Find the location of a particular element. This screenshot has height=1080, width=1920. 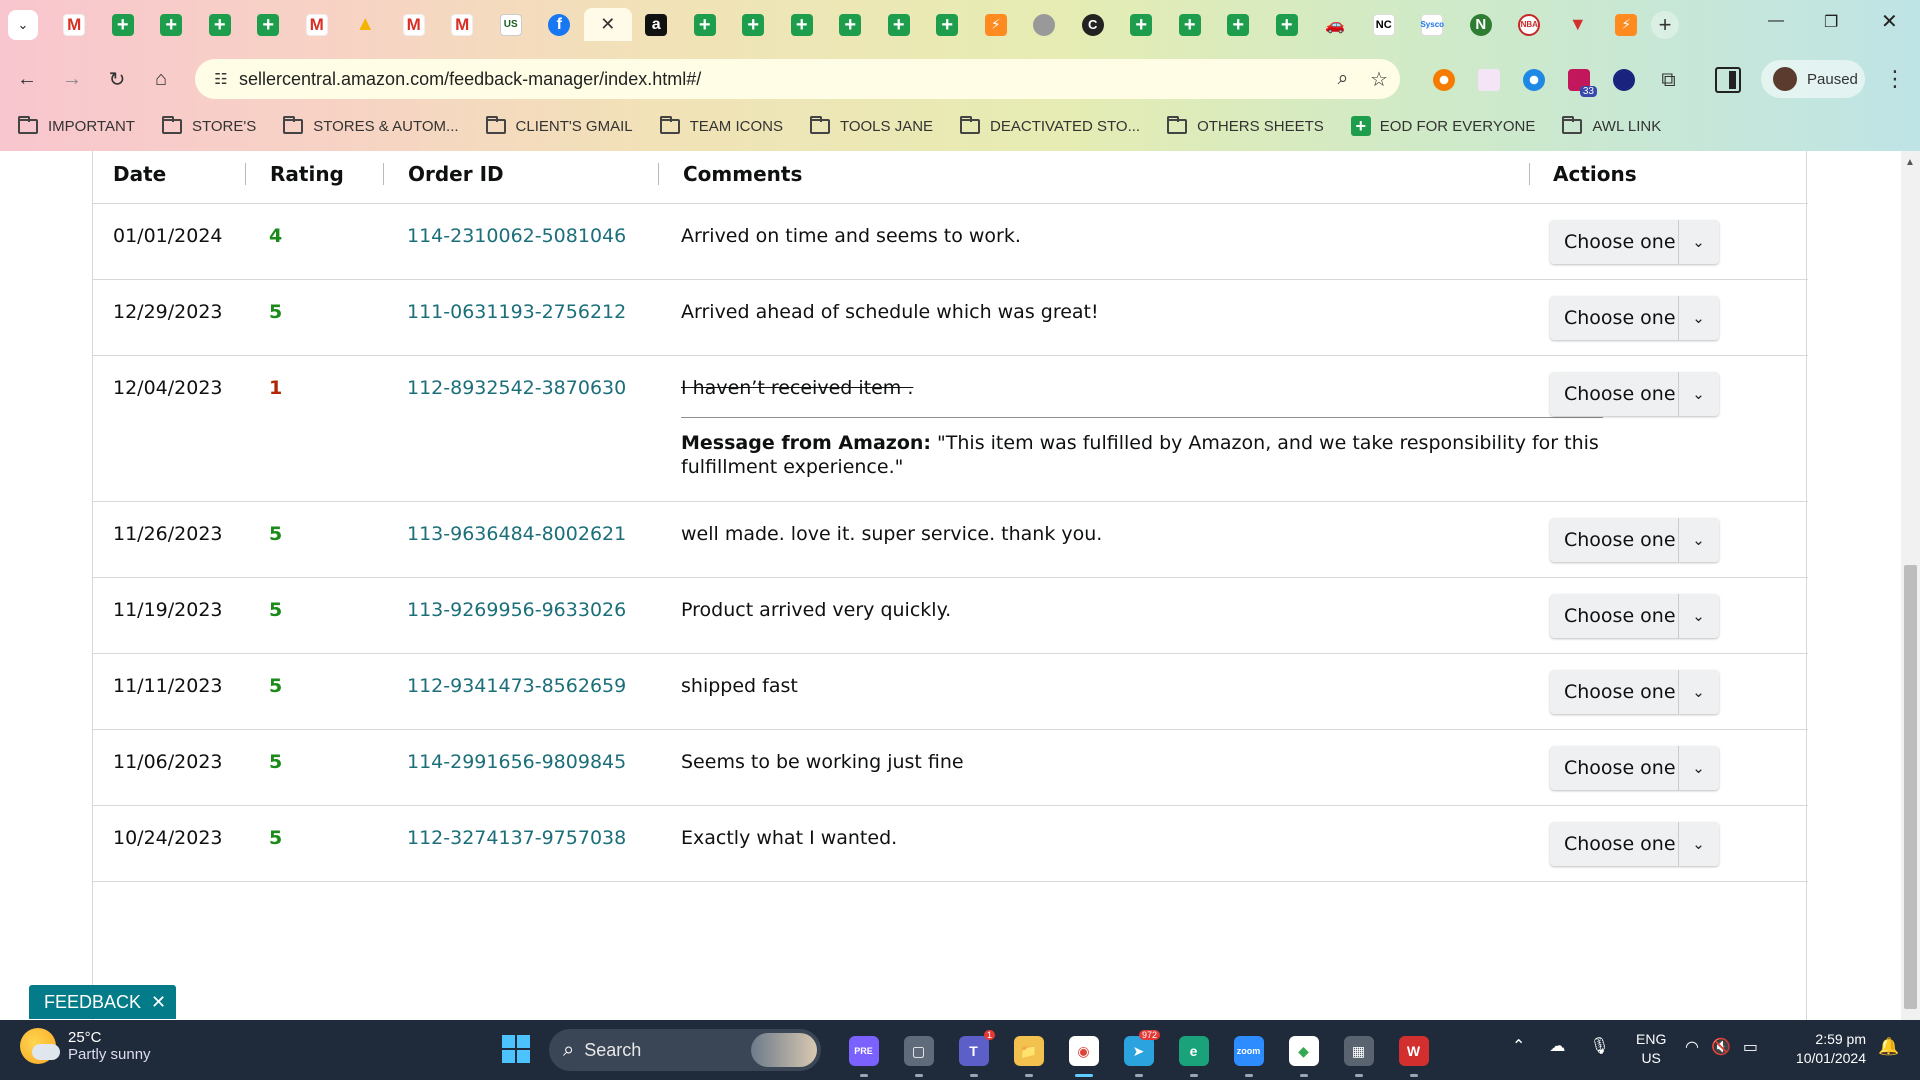

browser-tab: C is located at coordinates (1093, 24).